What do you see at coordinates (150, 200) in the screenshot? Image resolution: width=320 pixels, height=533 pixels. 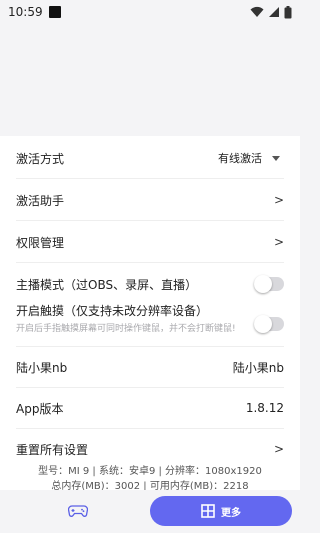 I see `activation-helper-row: 激活助手 >` at bounding box center [150, 200].